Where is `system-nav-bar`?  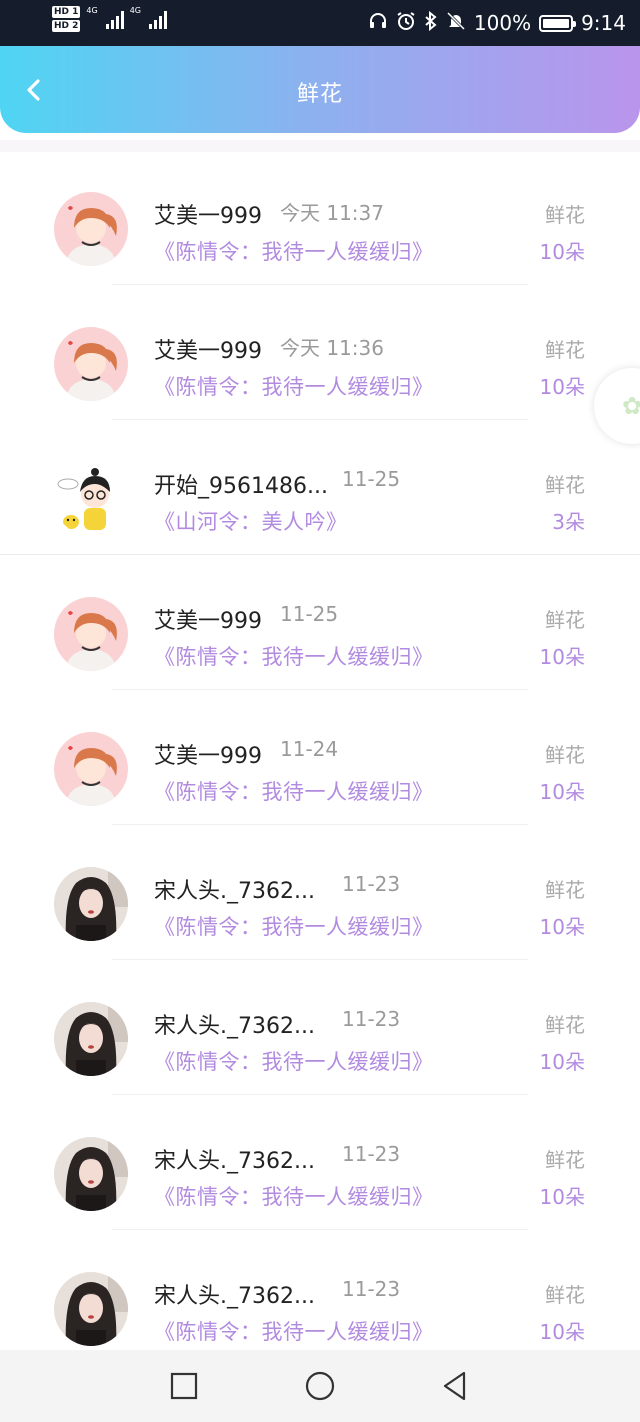 system-nav-bar is located at coordinates (320, 1386).